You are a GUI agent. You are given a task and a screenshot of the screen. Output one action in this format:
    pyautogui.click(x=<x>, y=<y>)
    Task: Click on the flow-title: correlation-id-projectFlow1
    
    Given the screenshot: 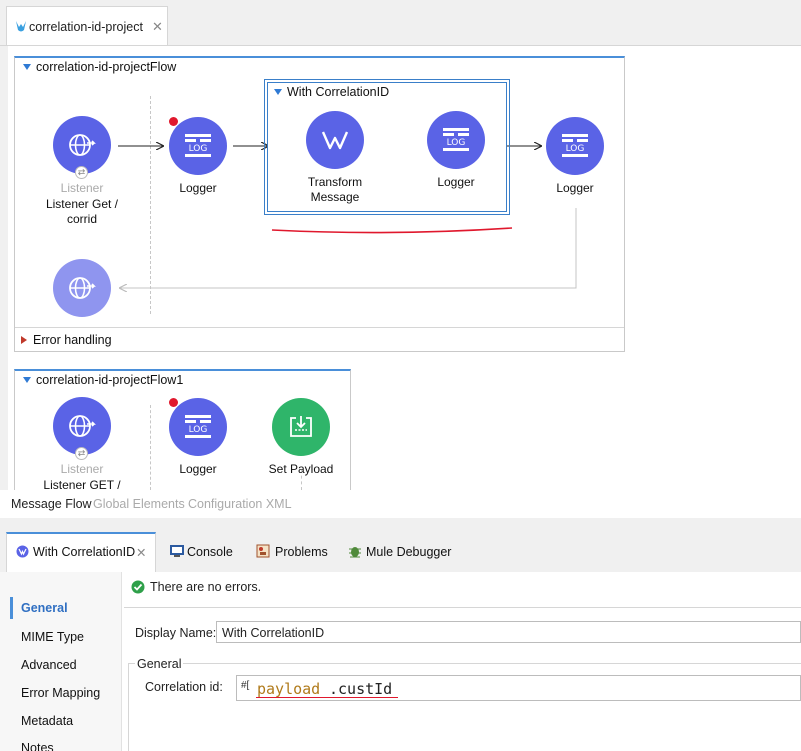 What is the action you would take?
    pyautogui.click(x=103, y=380)
    